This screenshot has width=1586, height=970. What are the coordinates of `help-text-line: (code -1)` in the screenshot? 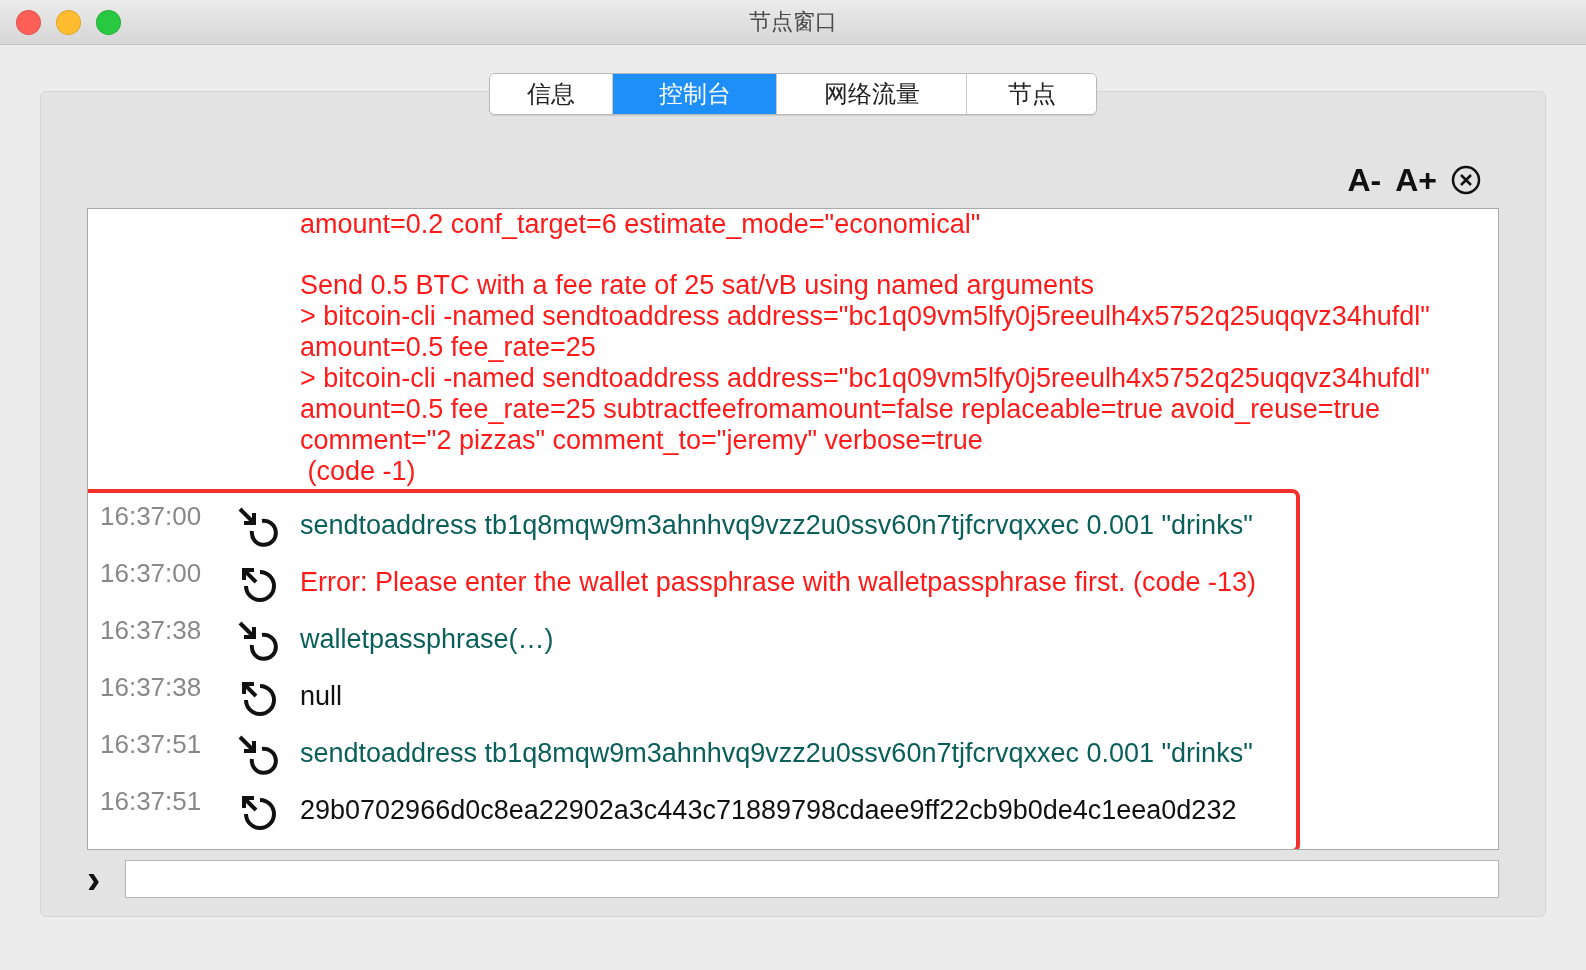 It's located at (361, 471).